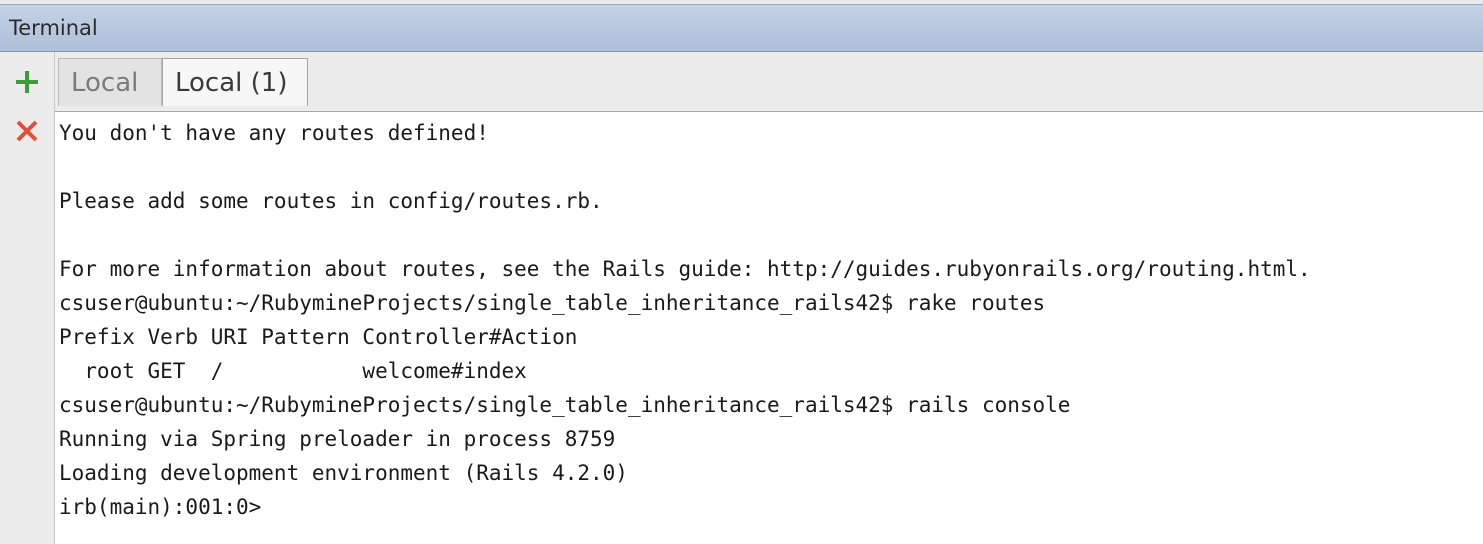  Describe the element at coordinates (274, 133) in the screenshot. I see `terminal-line: You don't have any routes defined!` at that location.